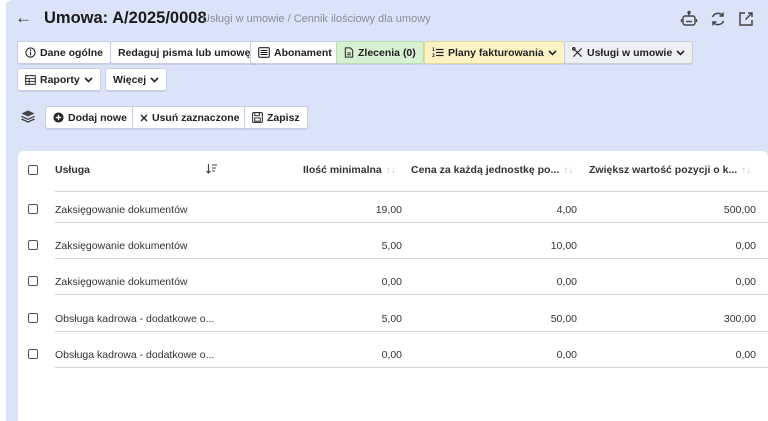  I want to click on uslugi-w-umowie-label: Usługi w umowie, so click(630, 52).